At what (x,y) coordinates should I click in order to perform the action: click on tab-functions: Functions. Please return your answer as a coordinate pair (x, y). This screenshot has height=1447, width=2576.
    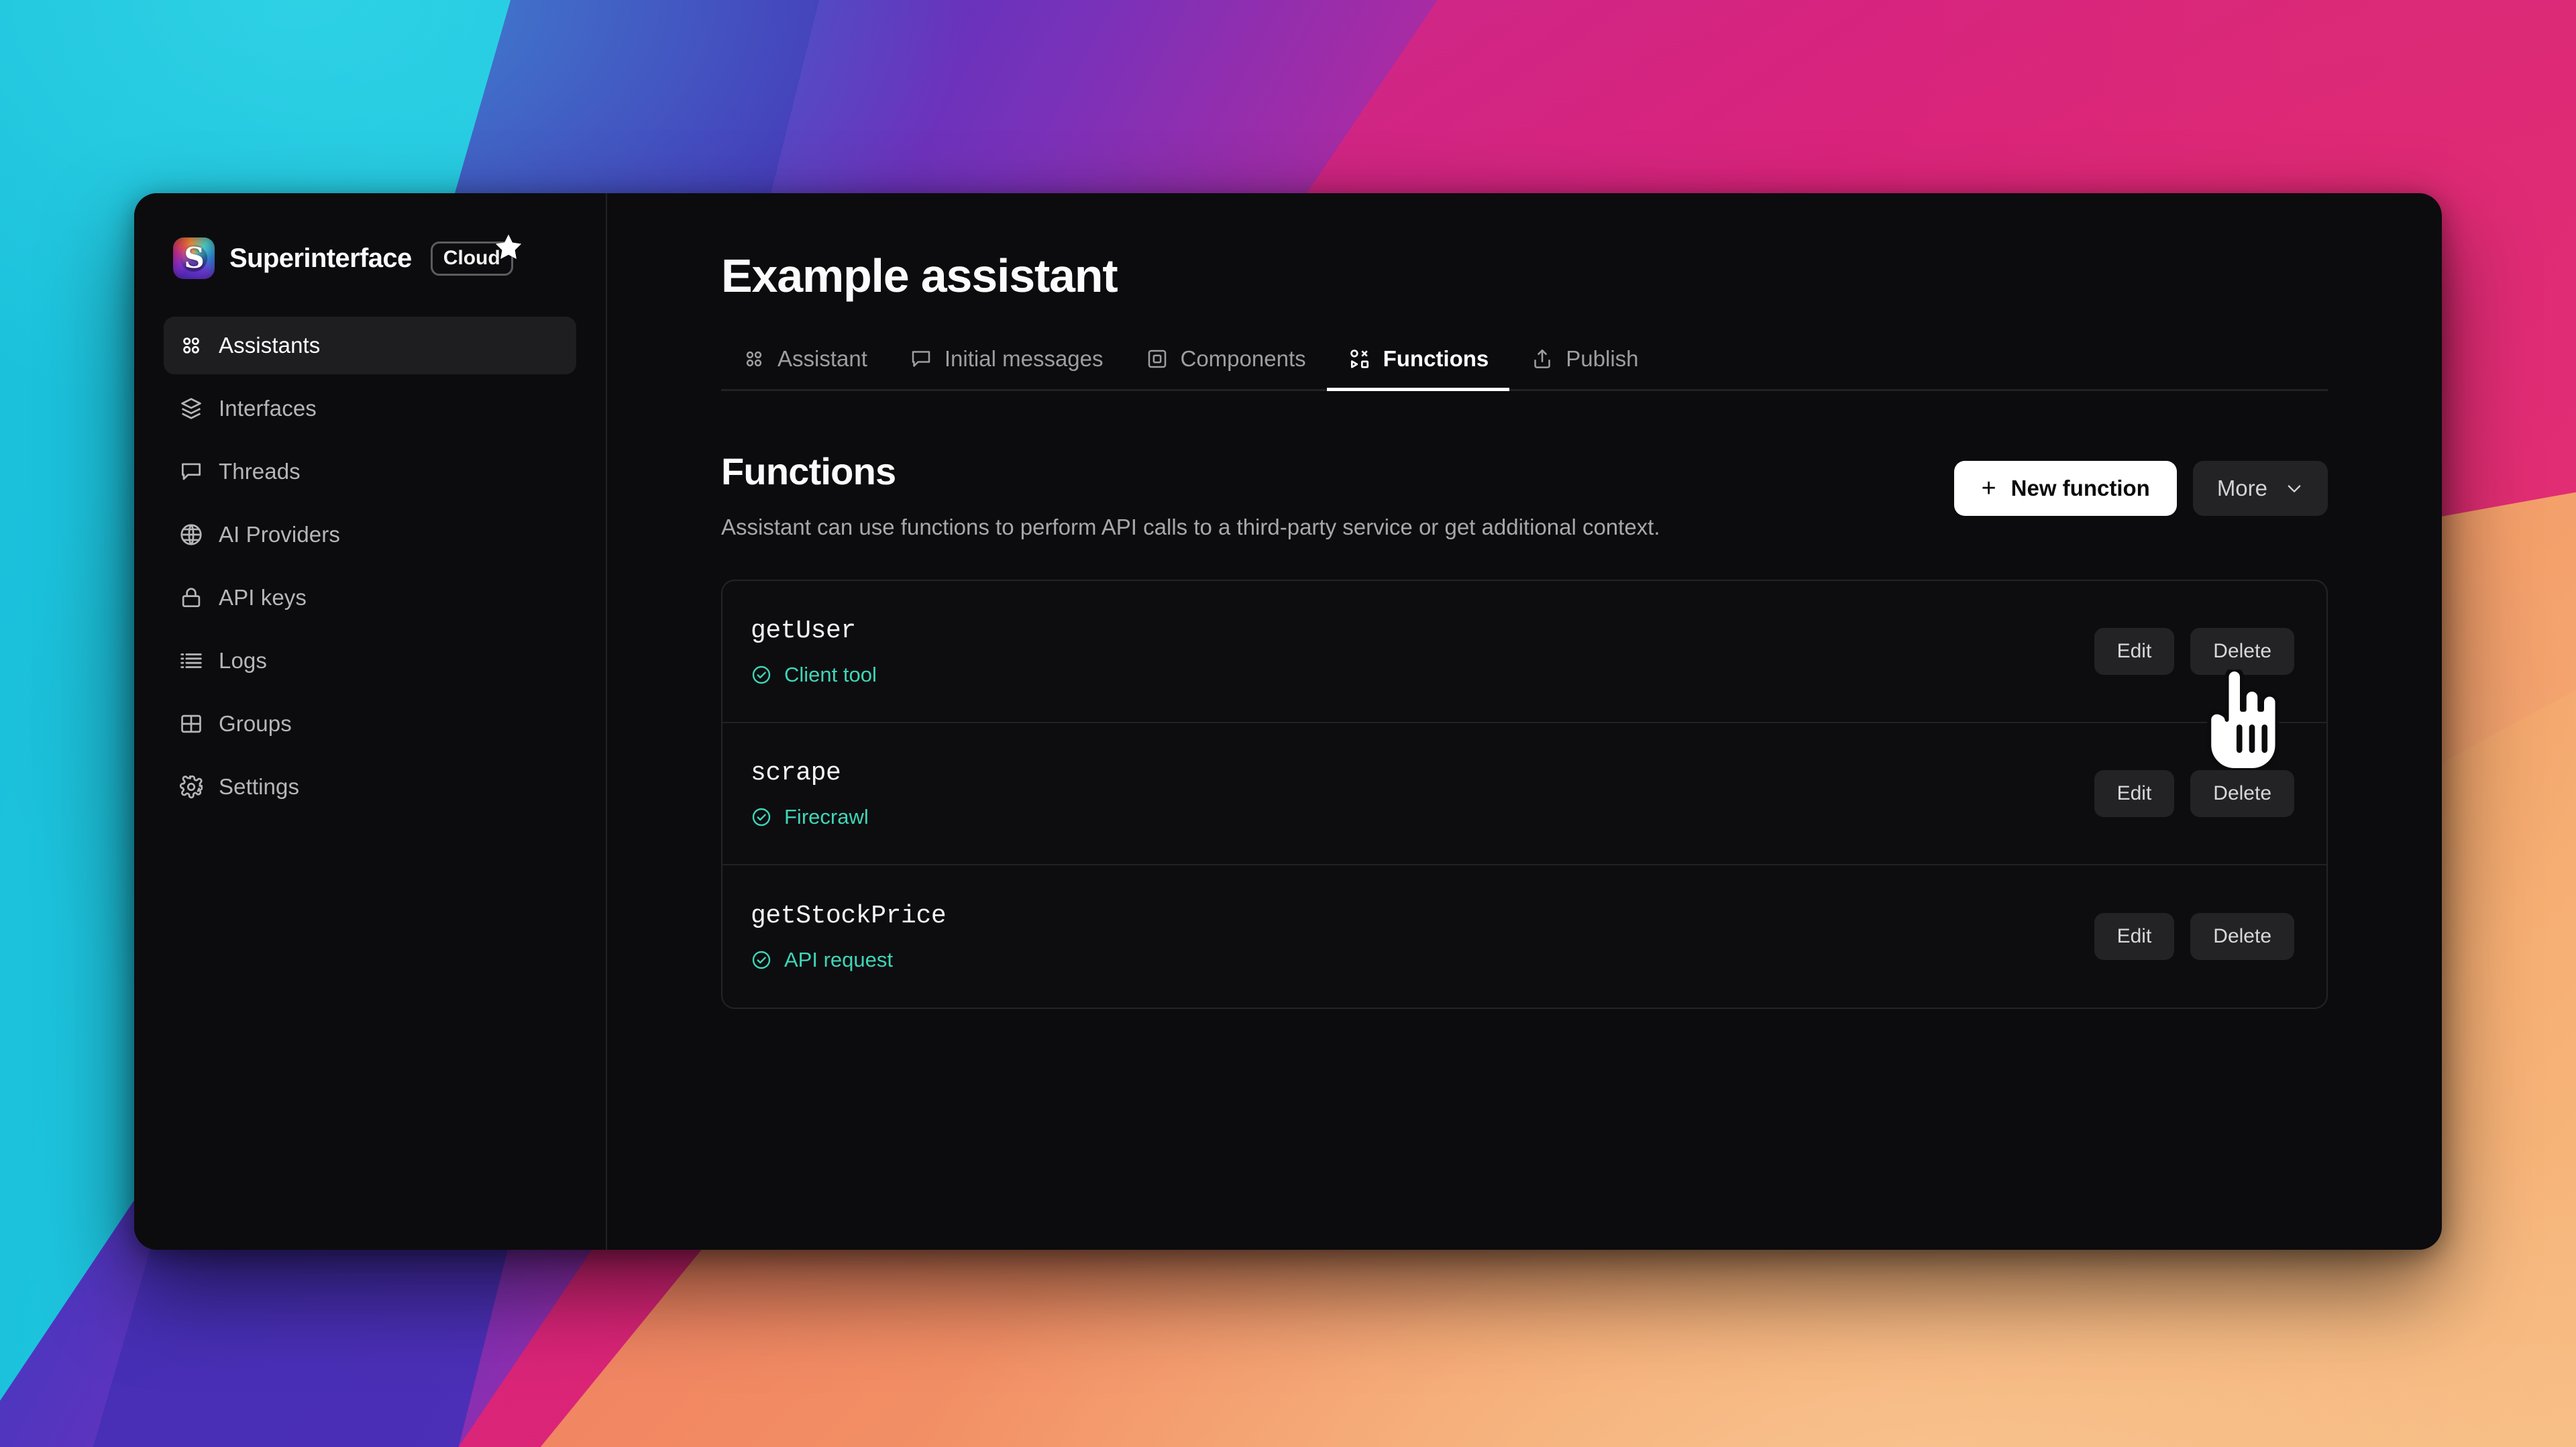
    Looking at the image, I should click on (1418, 365).